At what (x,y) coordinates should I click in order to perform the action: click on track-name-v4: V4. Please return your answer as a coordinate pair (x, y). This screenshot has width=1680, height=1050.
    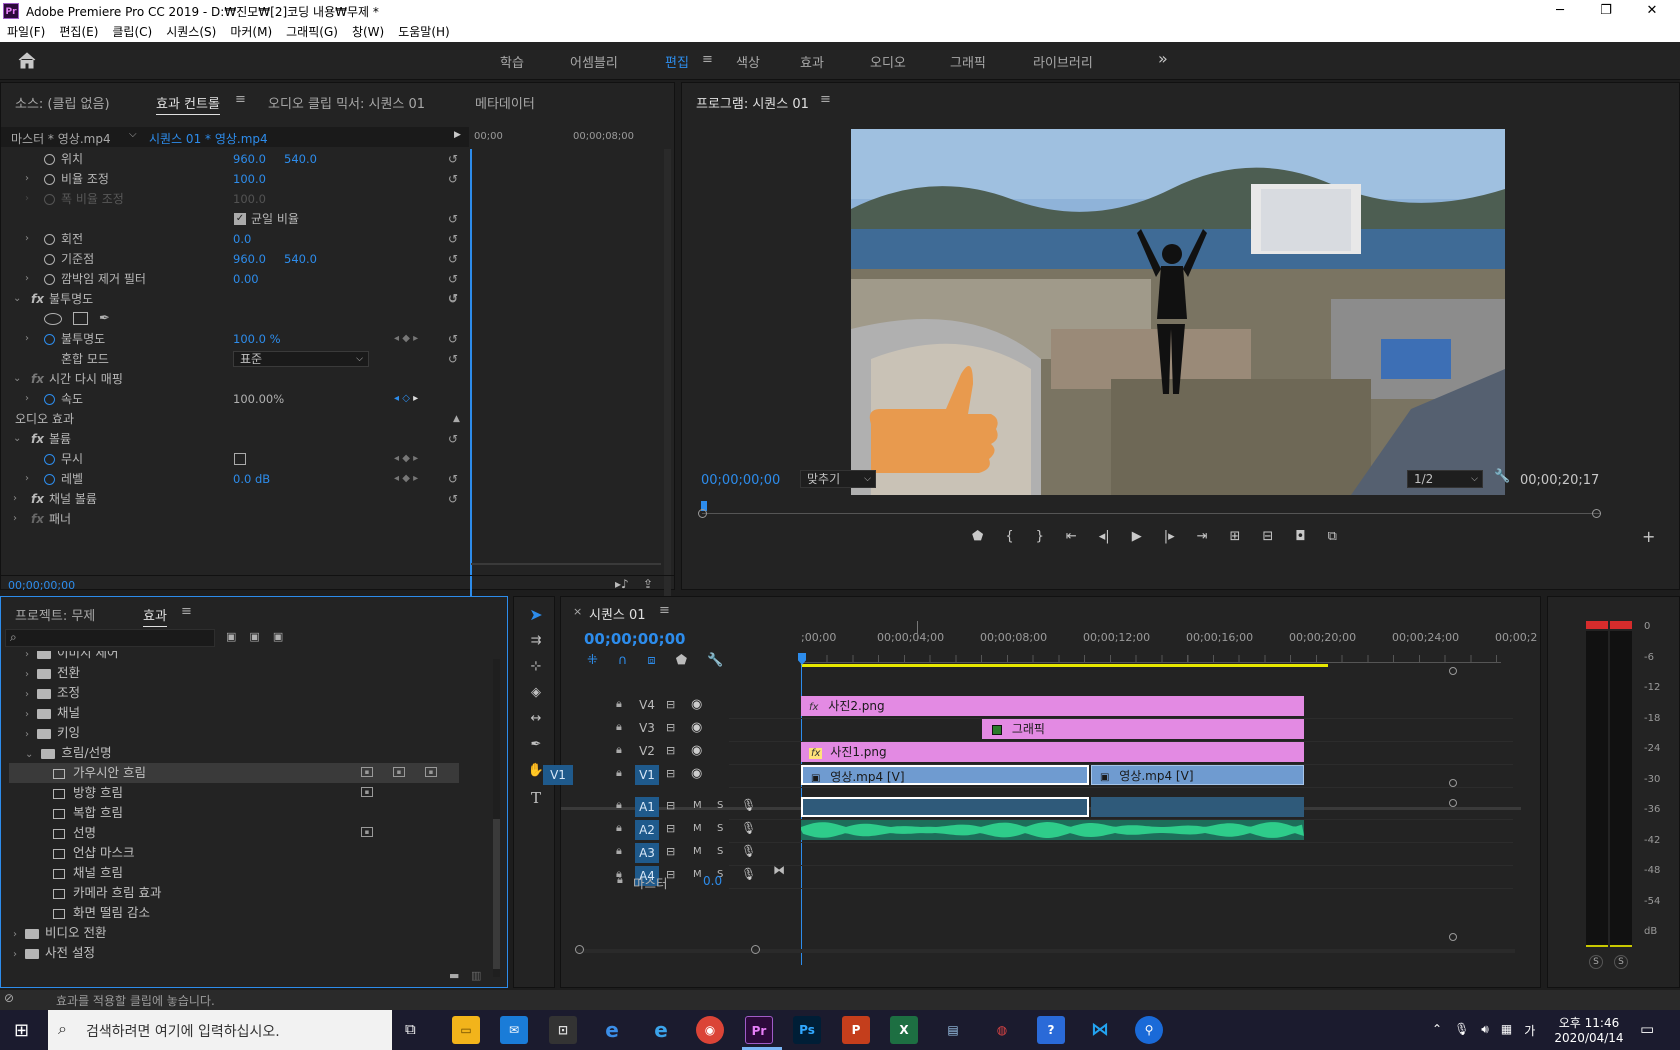
    Looking at the image, I should click on (647, 705).